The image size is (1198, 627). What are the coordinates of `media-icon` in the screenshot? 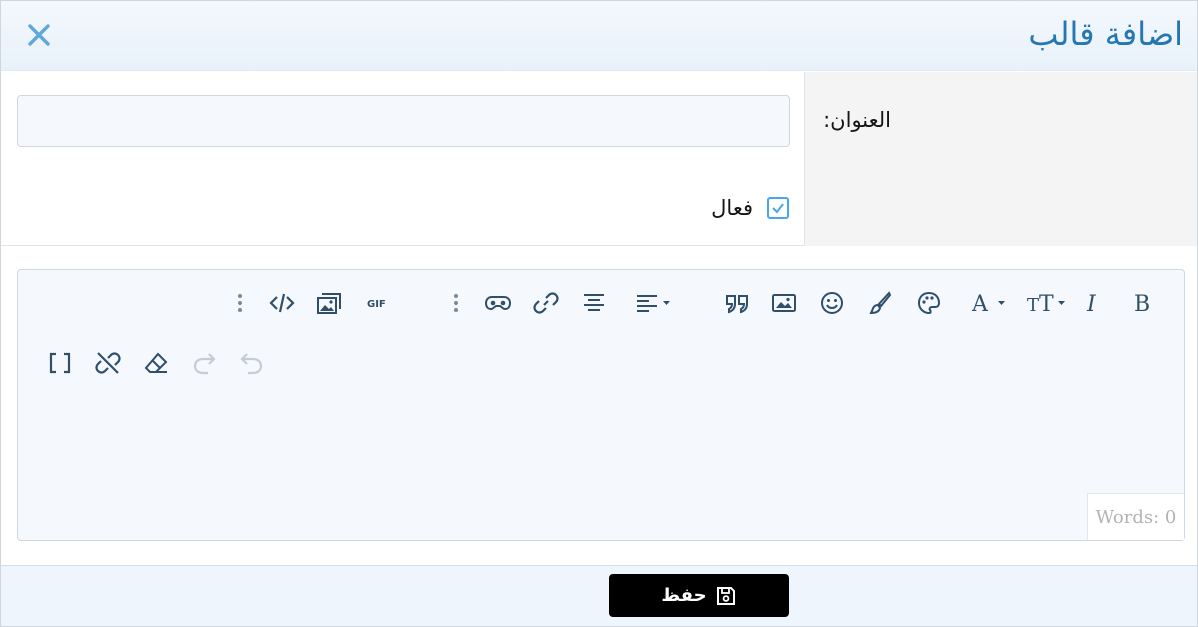 It's located at (498, 303).